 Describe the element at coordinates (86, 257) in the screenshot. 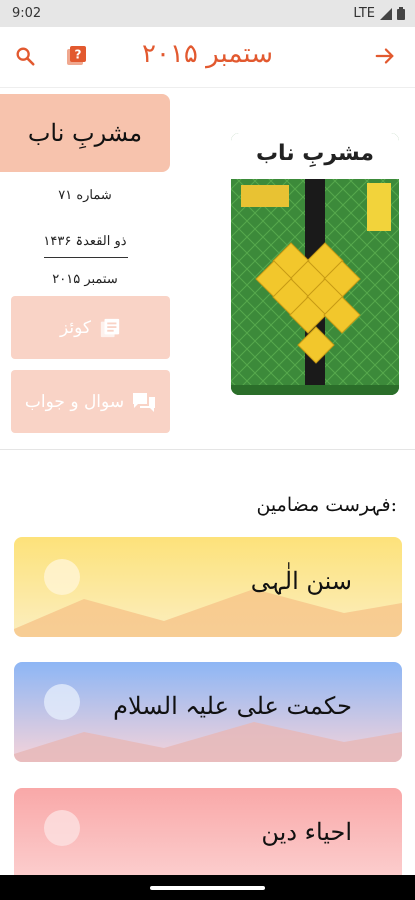

I see `date-divider` at that location.